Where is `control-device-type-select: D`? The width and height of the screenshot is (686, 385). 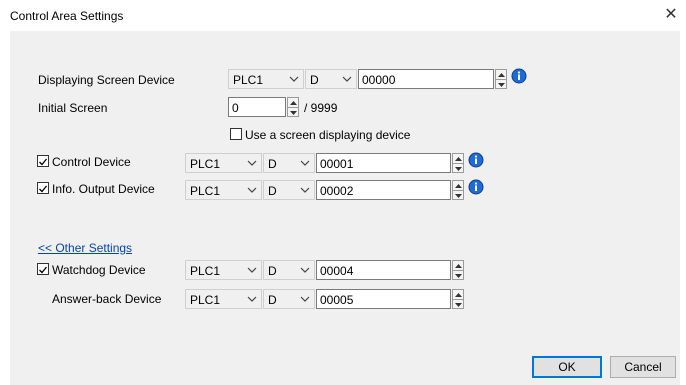 control-device-type-select: D is located at coordinates (289, 163).